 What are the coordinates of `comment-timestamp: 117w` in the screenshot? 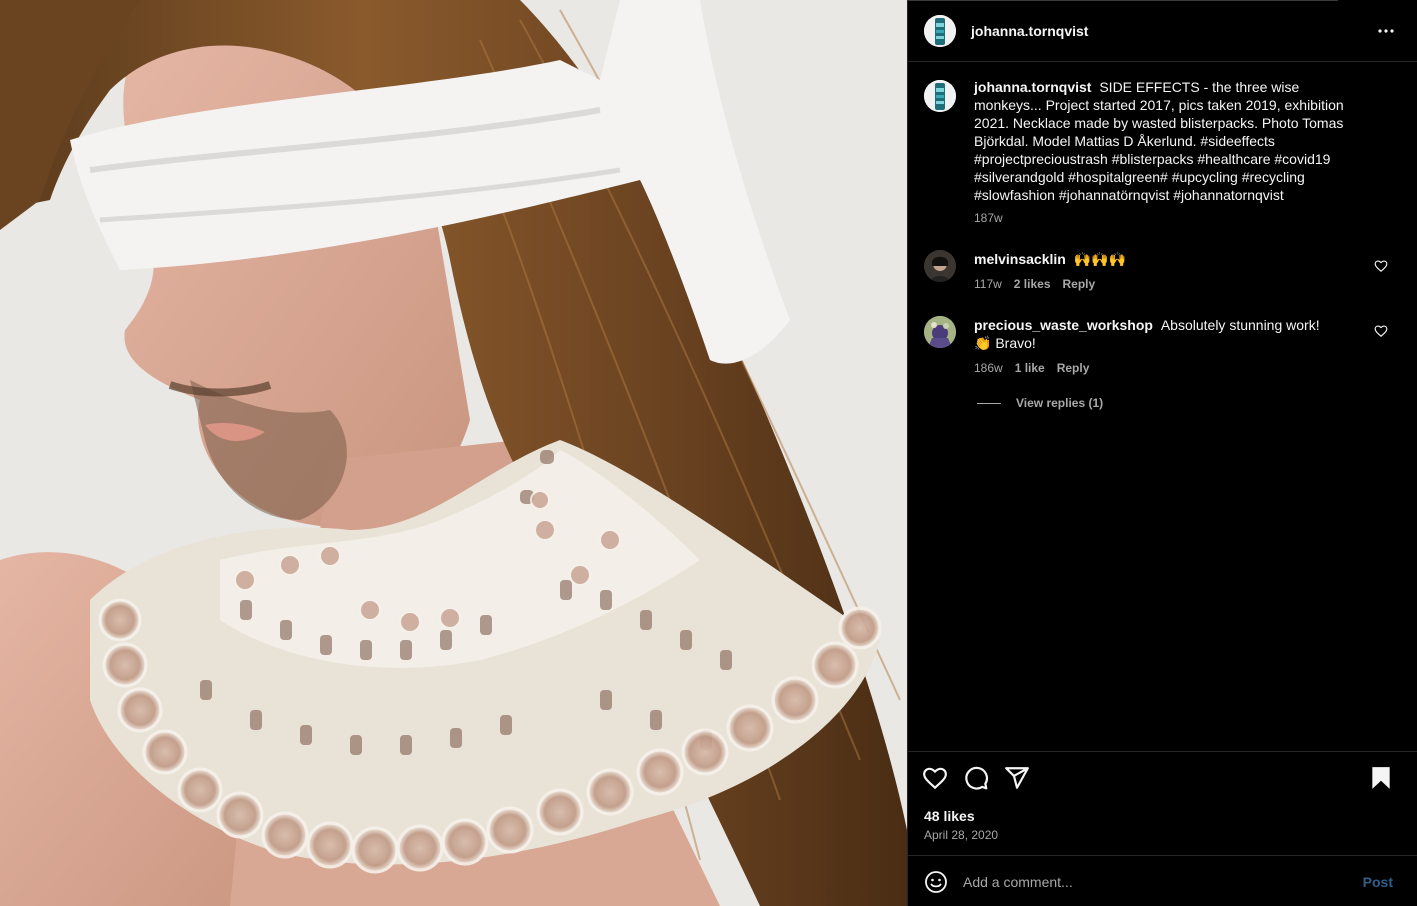 It's located at (988, 284).